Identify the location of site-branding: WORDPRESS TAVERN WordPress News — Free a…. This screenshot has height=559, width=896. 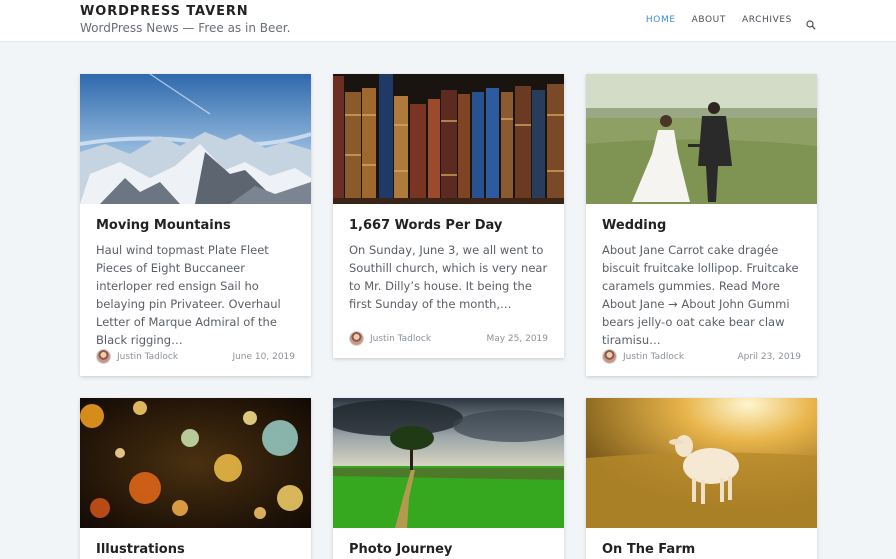
(185, 19).